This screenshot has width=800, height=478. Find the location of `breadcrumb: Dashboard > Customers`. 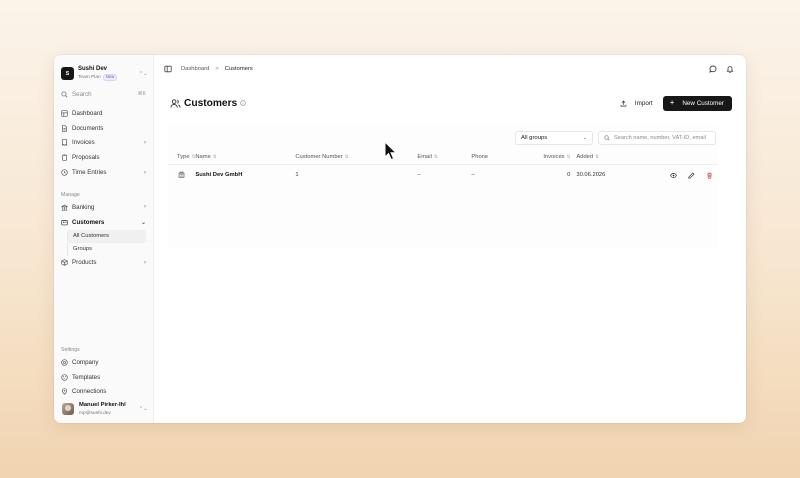

breadcrumb: Dashboard > Customers is located at coordinates (217, 69).